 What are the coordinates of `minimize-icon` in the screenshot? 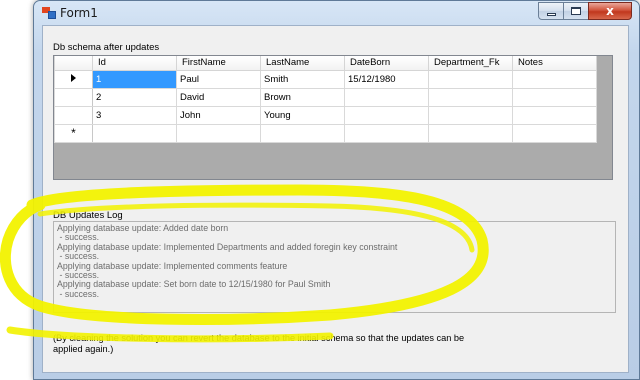 It's located at (551, 14).